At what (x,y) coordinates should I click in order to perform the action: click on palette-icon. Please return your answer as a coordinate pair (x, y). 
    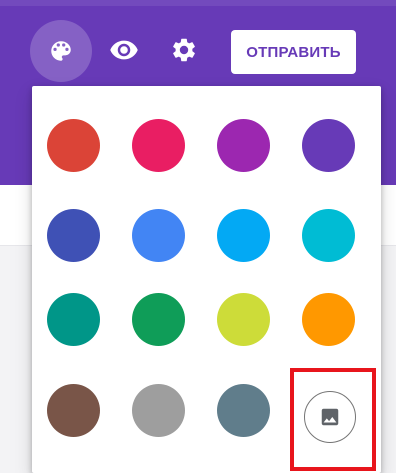
    Looking at the image, I should click on (61, 51).